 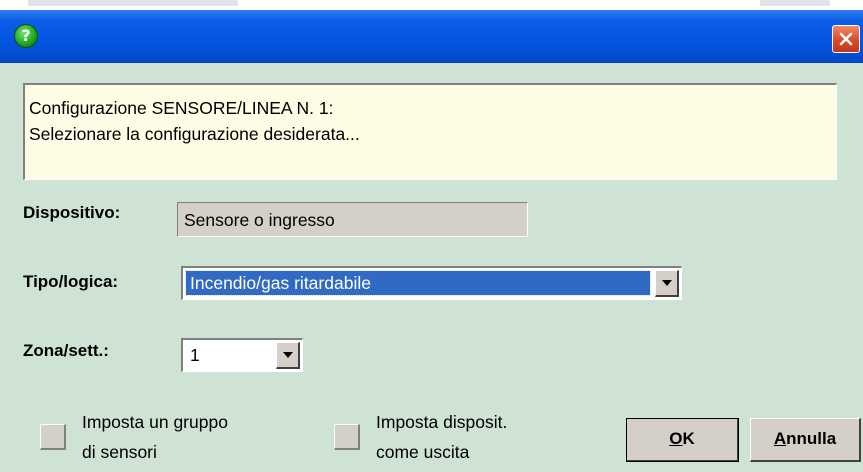 I want to click on tipo-logica-label: Tipo/logica:, so click(x=71, y=281).